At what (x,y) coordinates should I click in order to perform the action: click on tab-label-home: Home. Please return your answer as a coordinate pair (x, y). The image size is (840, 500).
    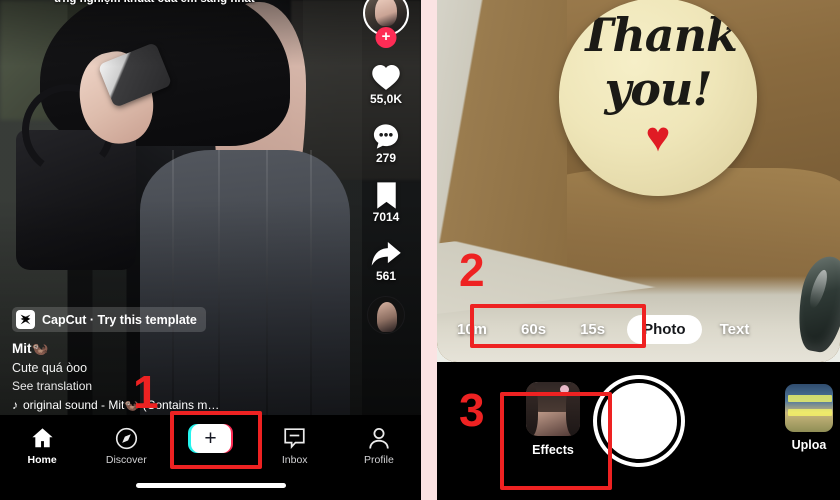
    Looking at the image, I should click on (42, 460).